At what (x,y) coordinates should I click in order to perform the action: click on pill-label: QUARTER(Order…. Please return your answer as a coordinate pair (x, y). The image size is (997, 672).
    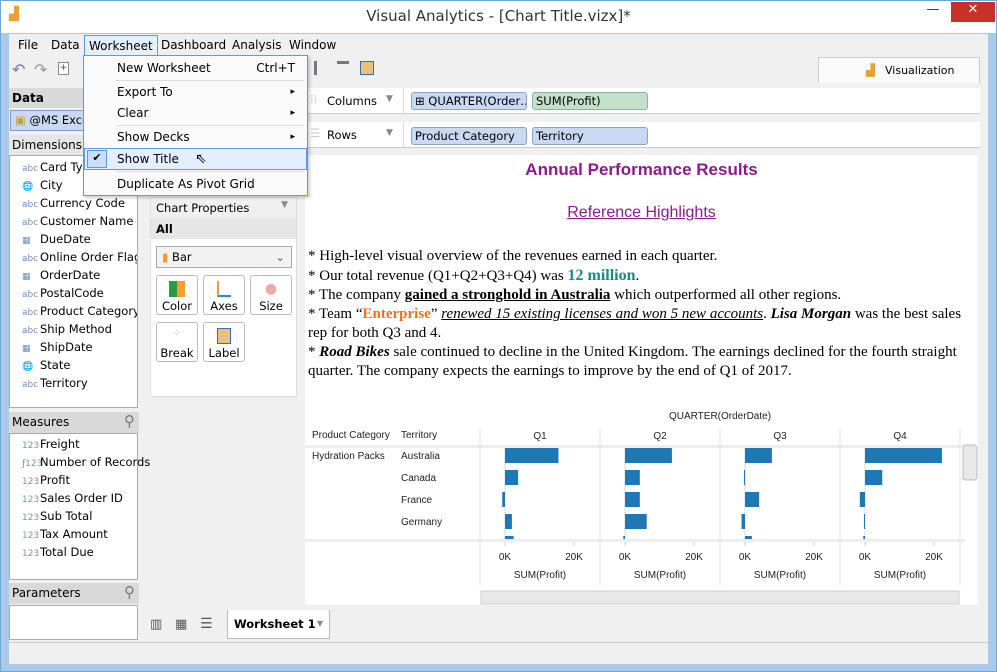
    Looking at the image, I should click on (477, 101).